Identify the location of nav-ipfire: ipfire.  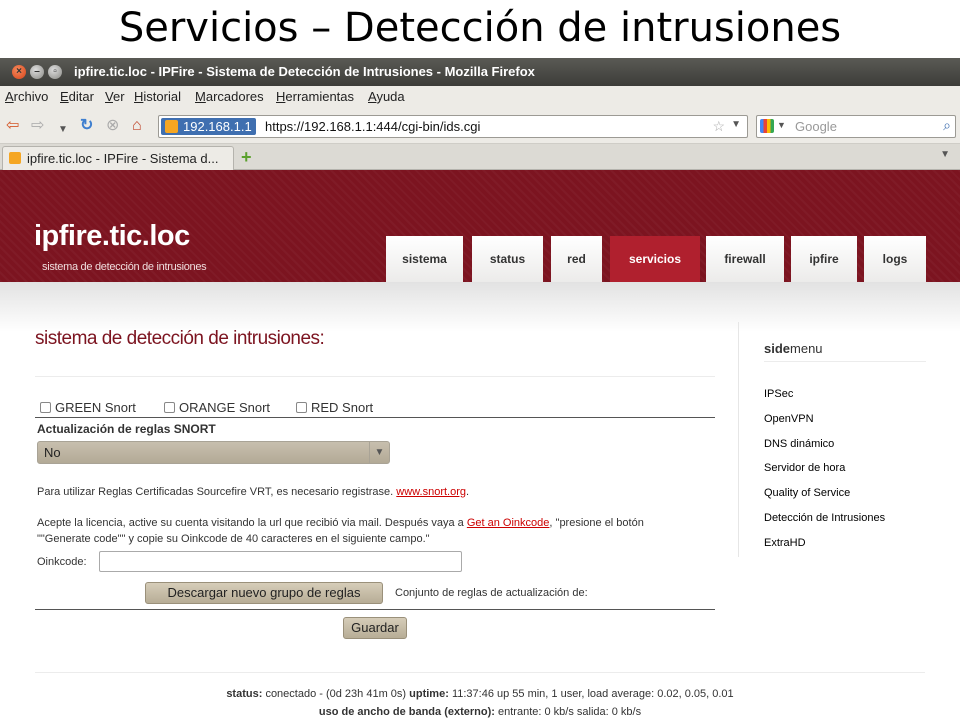
(824, 259).